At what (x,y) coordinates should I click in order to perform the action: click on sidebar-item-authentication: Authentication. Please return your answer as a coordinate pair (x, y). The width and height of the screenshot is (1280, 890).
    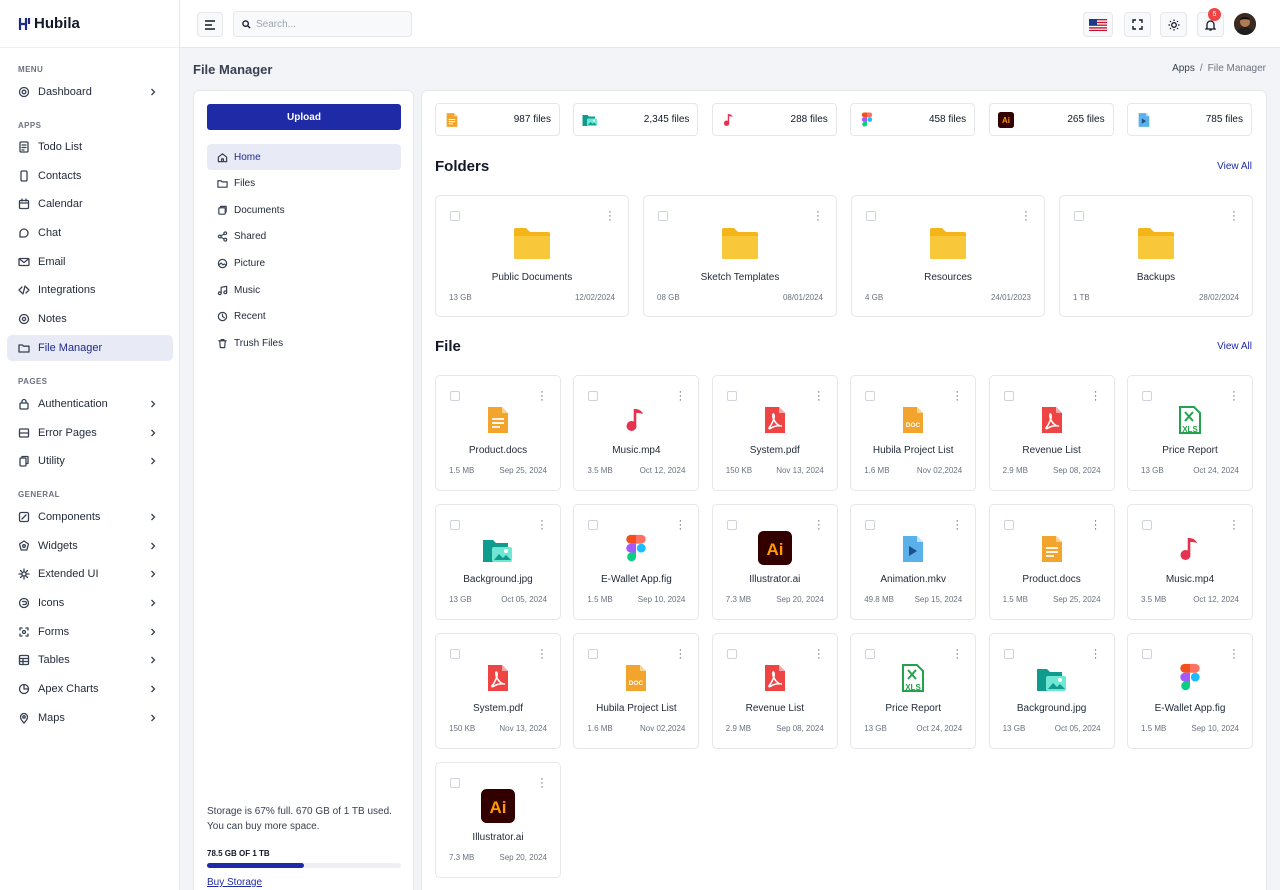
    Looking at the image, I should click on (90, 404).